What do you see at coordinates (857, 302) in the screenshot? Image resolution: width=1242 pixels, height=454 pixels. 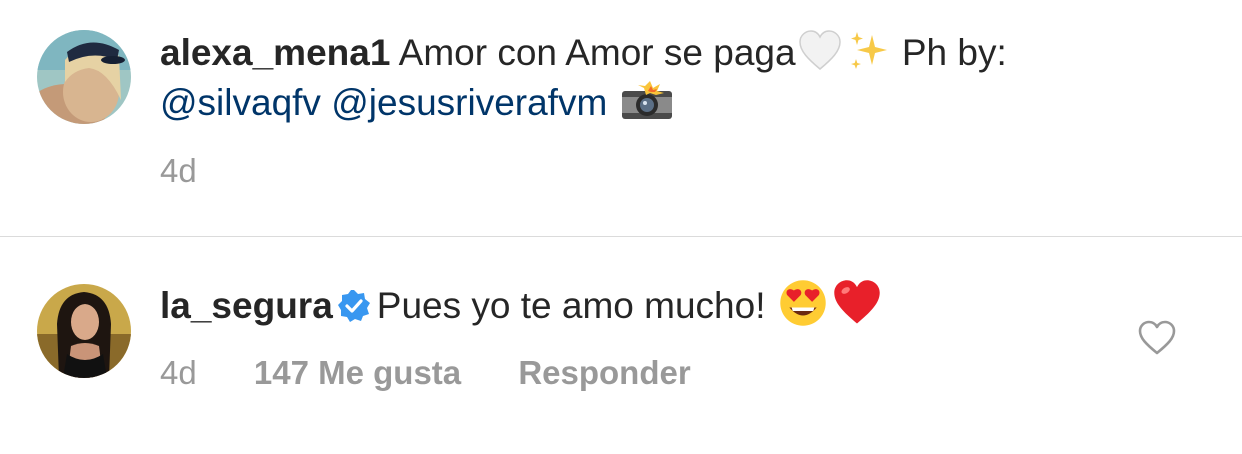 I see `red-heart-icon` at bounding box center [857, 302].